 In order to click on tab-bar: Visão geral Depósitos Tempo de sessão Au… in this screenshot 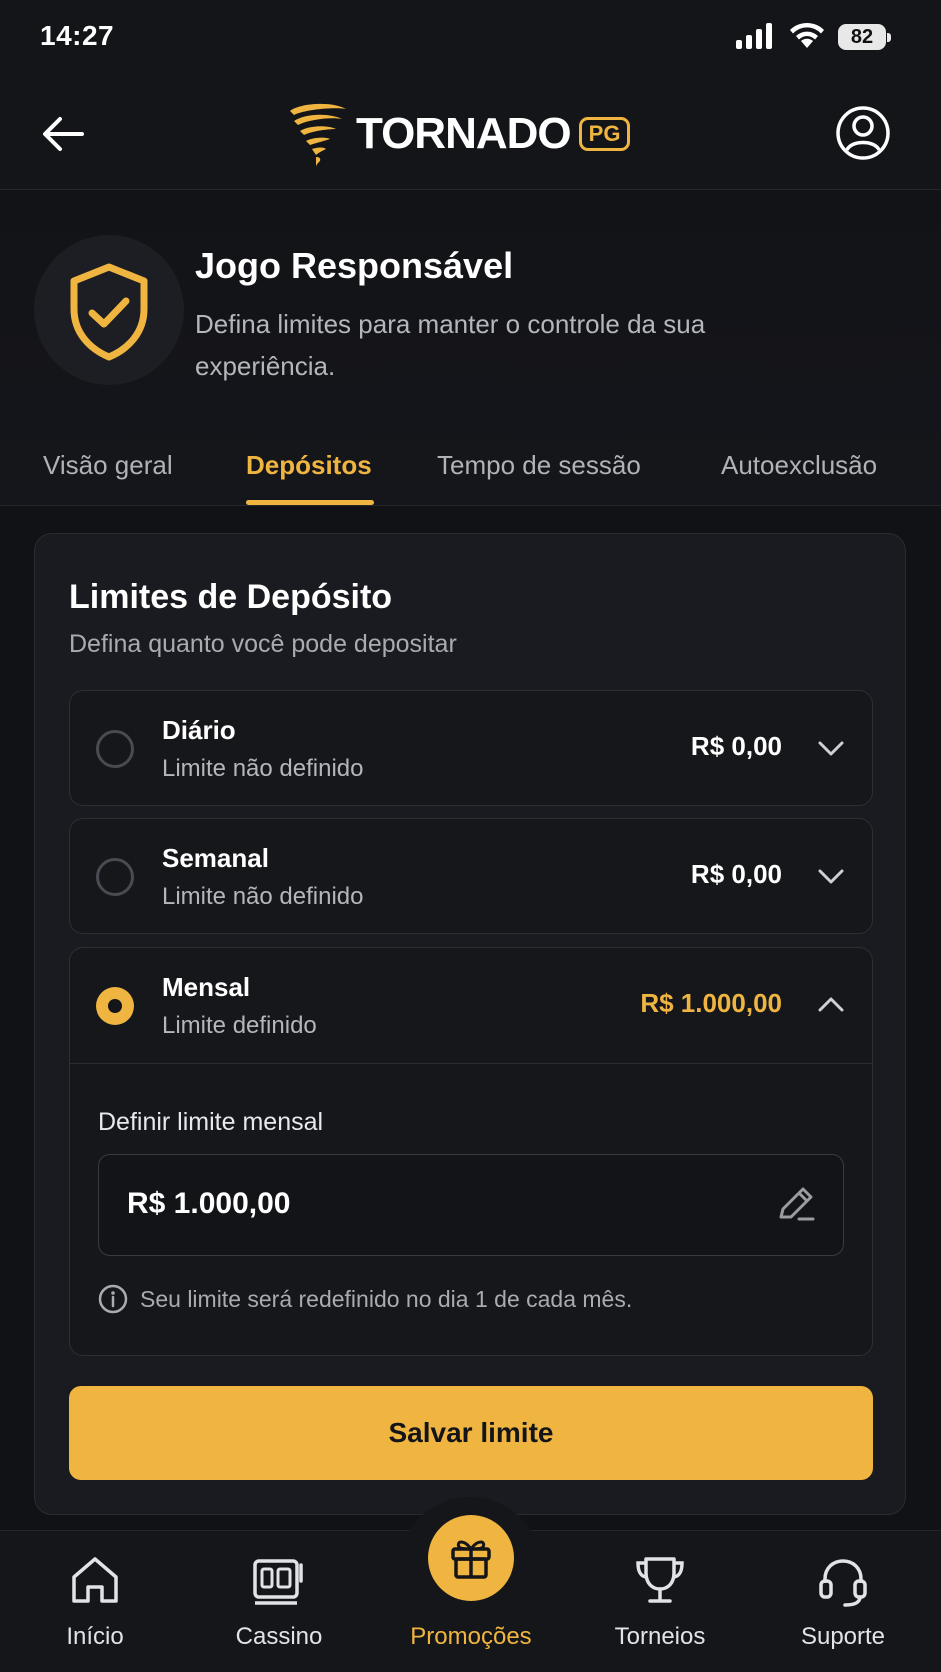, I will do `click(470, 473)`.